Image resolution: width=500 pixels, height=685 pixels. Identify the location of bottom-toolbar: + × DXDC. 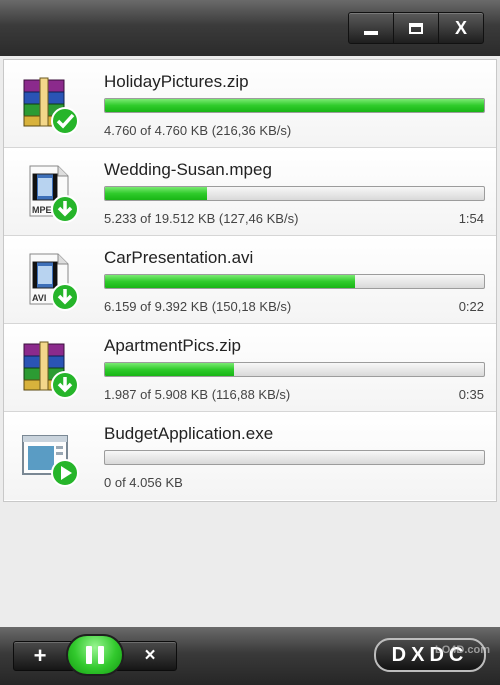
(250, 656).